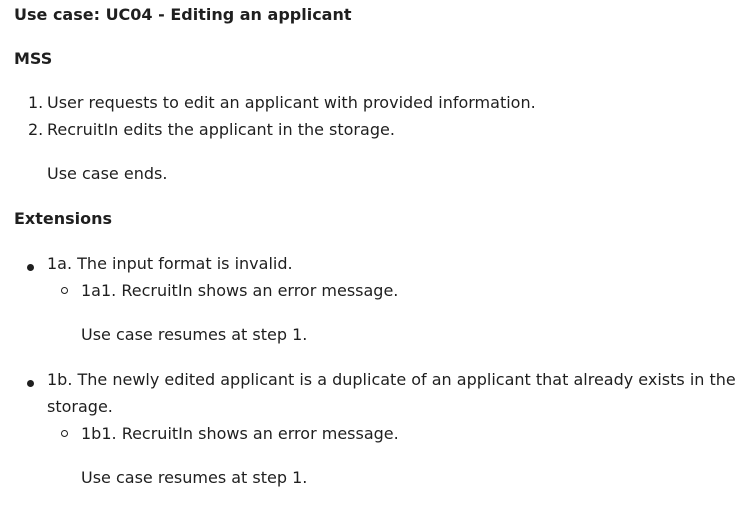 This screenshot has width=755, height=513. Describe the element at coordinates (36, 129) in the screenshot. I see `mss-step-number: 2.` at that location.